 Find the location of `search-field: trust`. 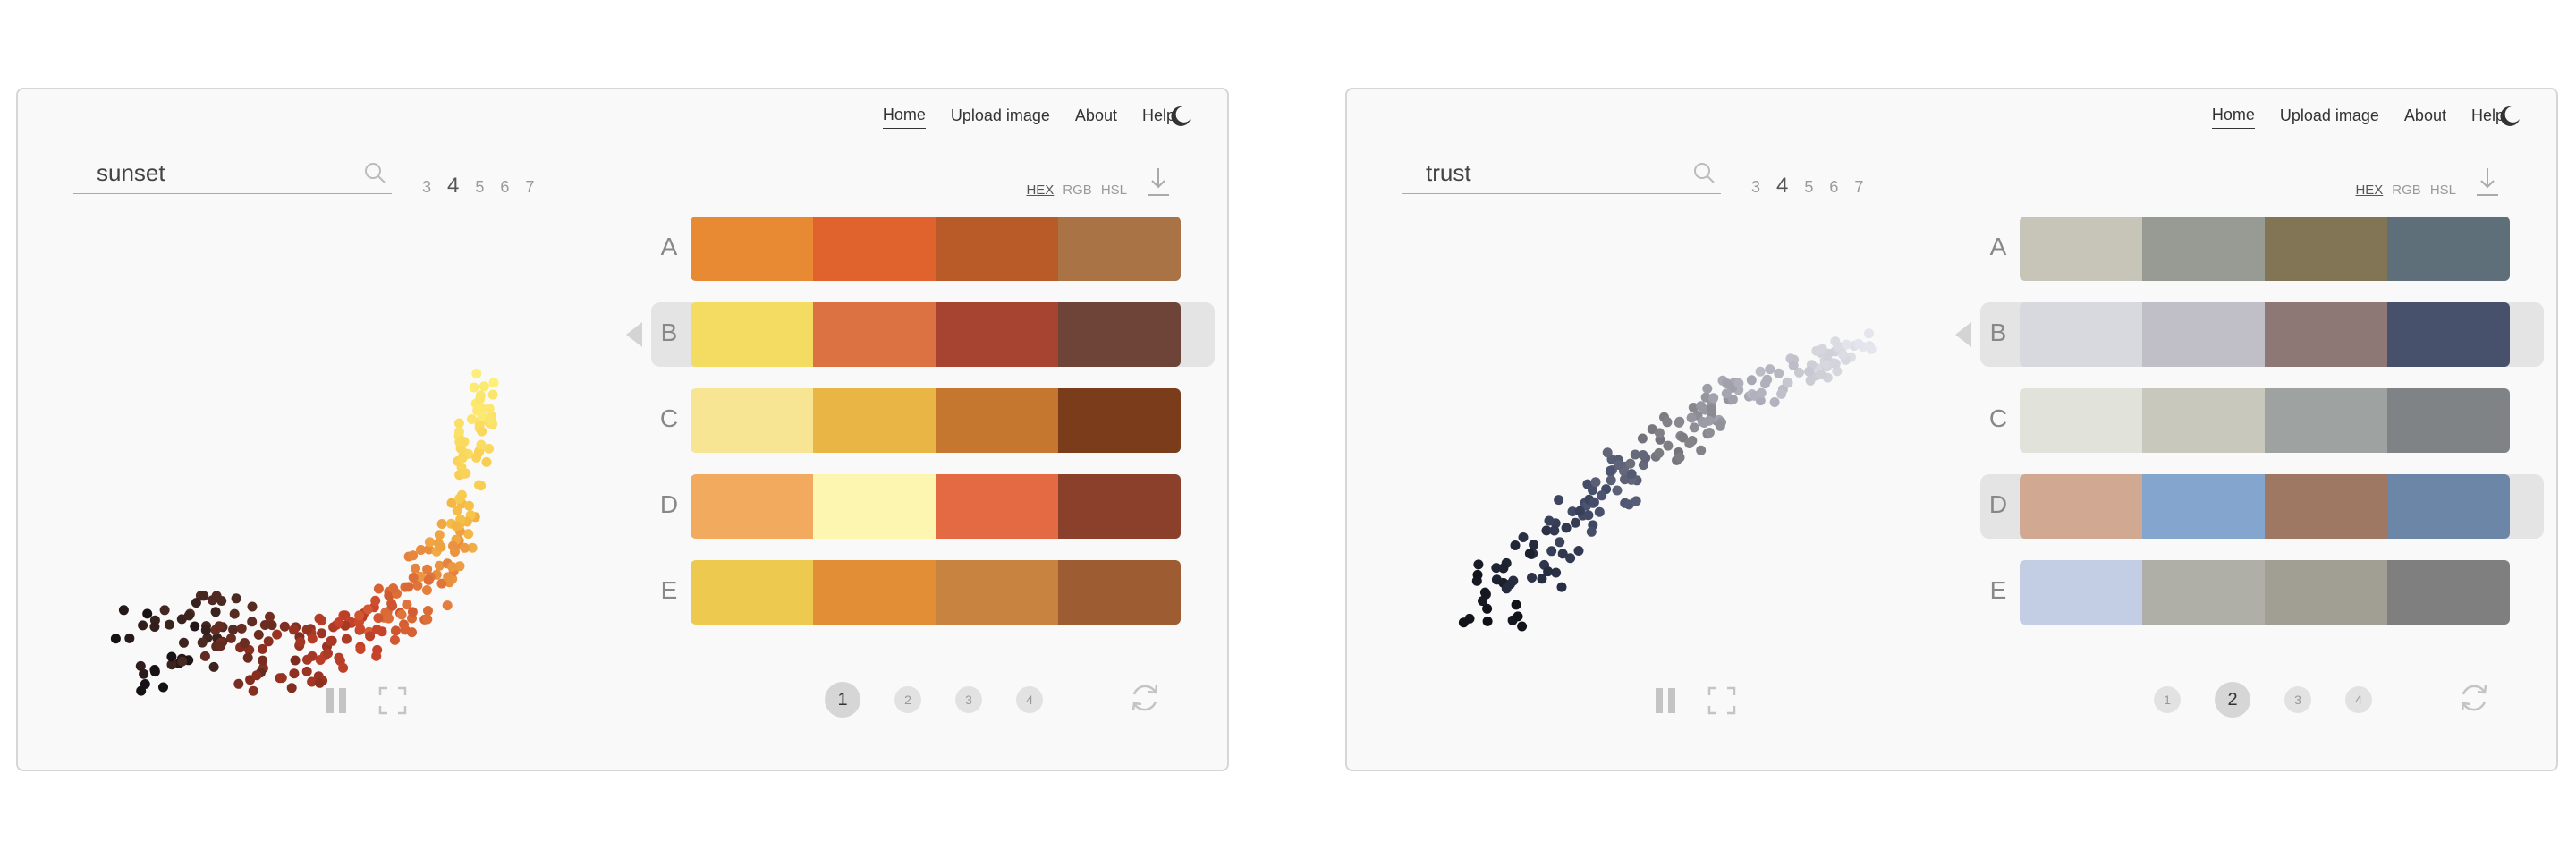

search-field: trust is located at coordinates (1561, 174).